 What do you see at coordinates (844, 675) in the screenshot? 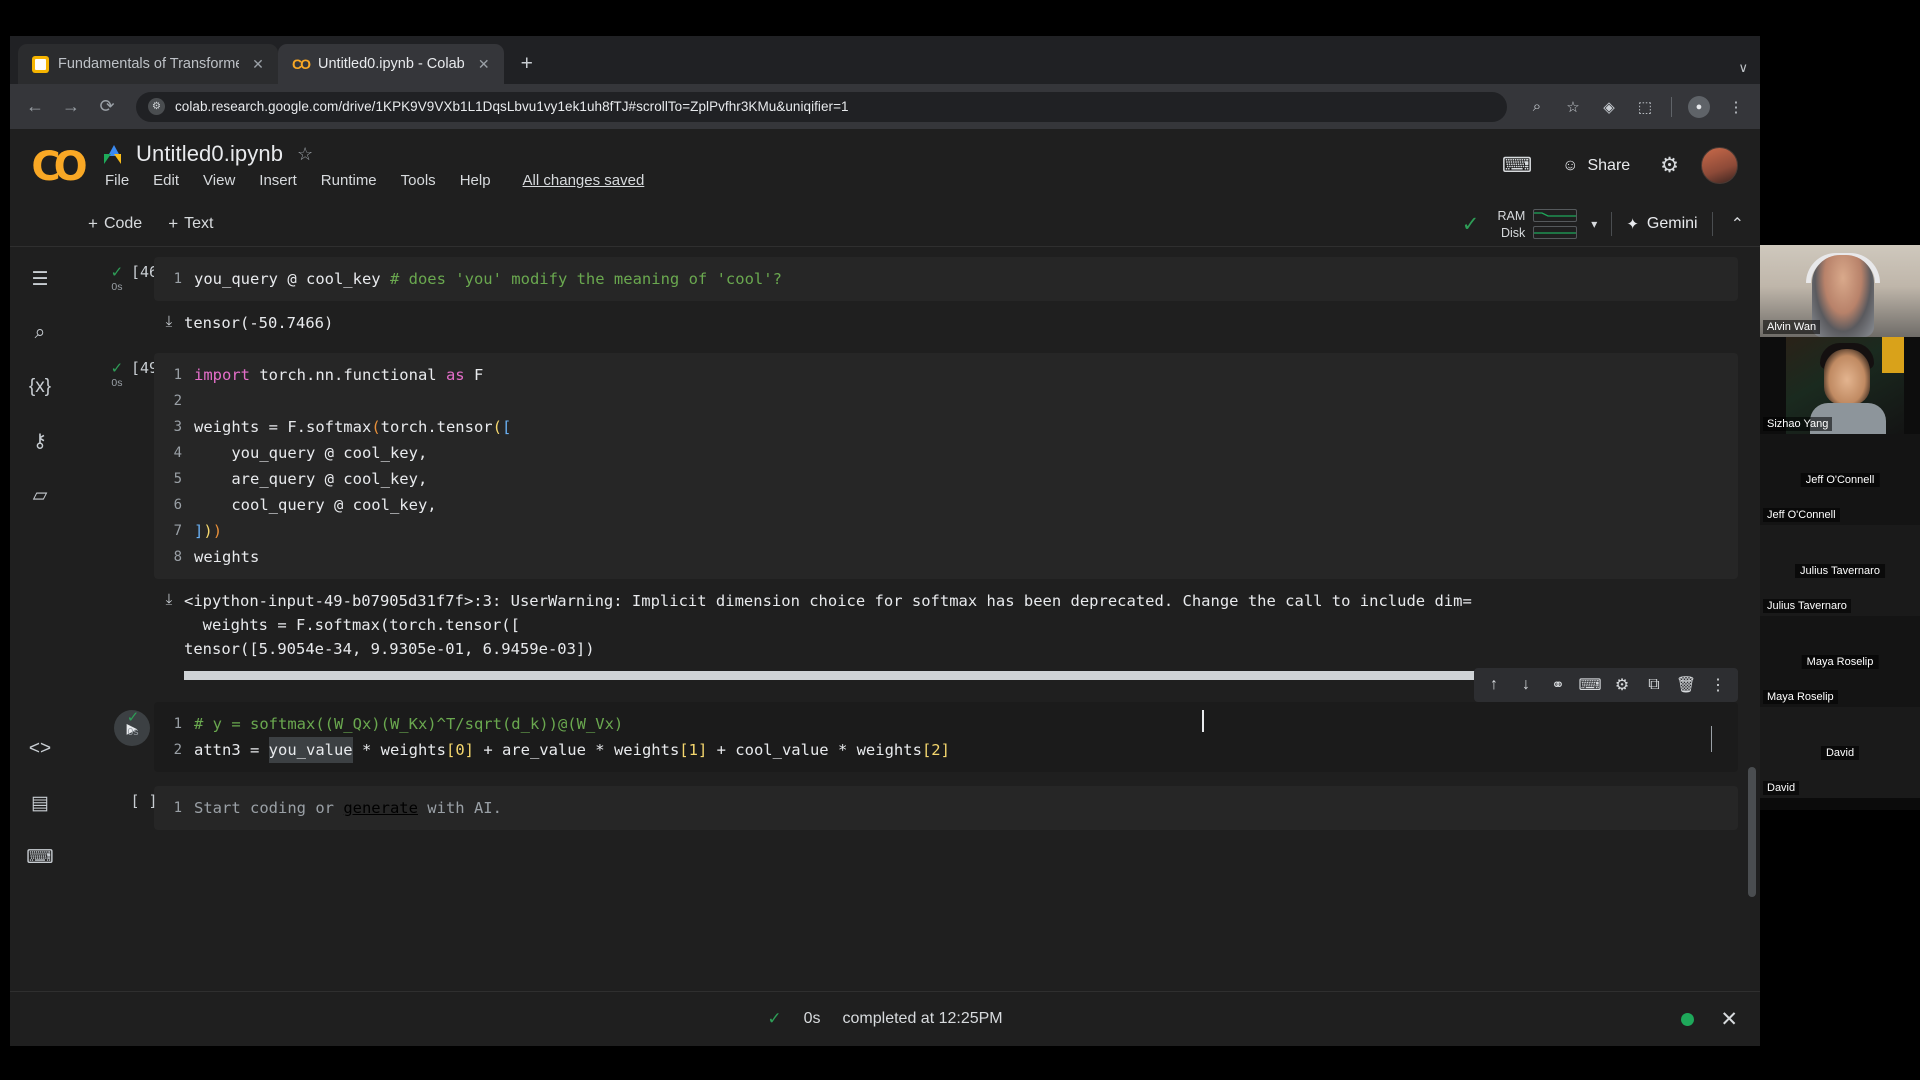
I see `scrollbar-thumb` at bounding box center [844, 675].